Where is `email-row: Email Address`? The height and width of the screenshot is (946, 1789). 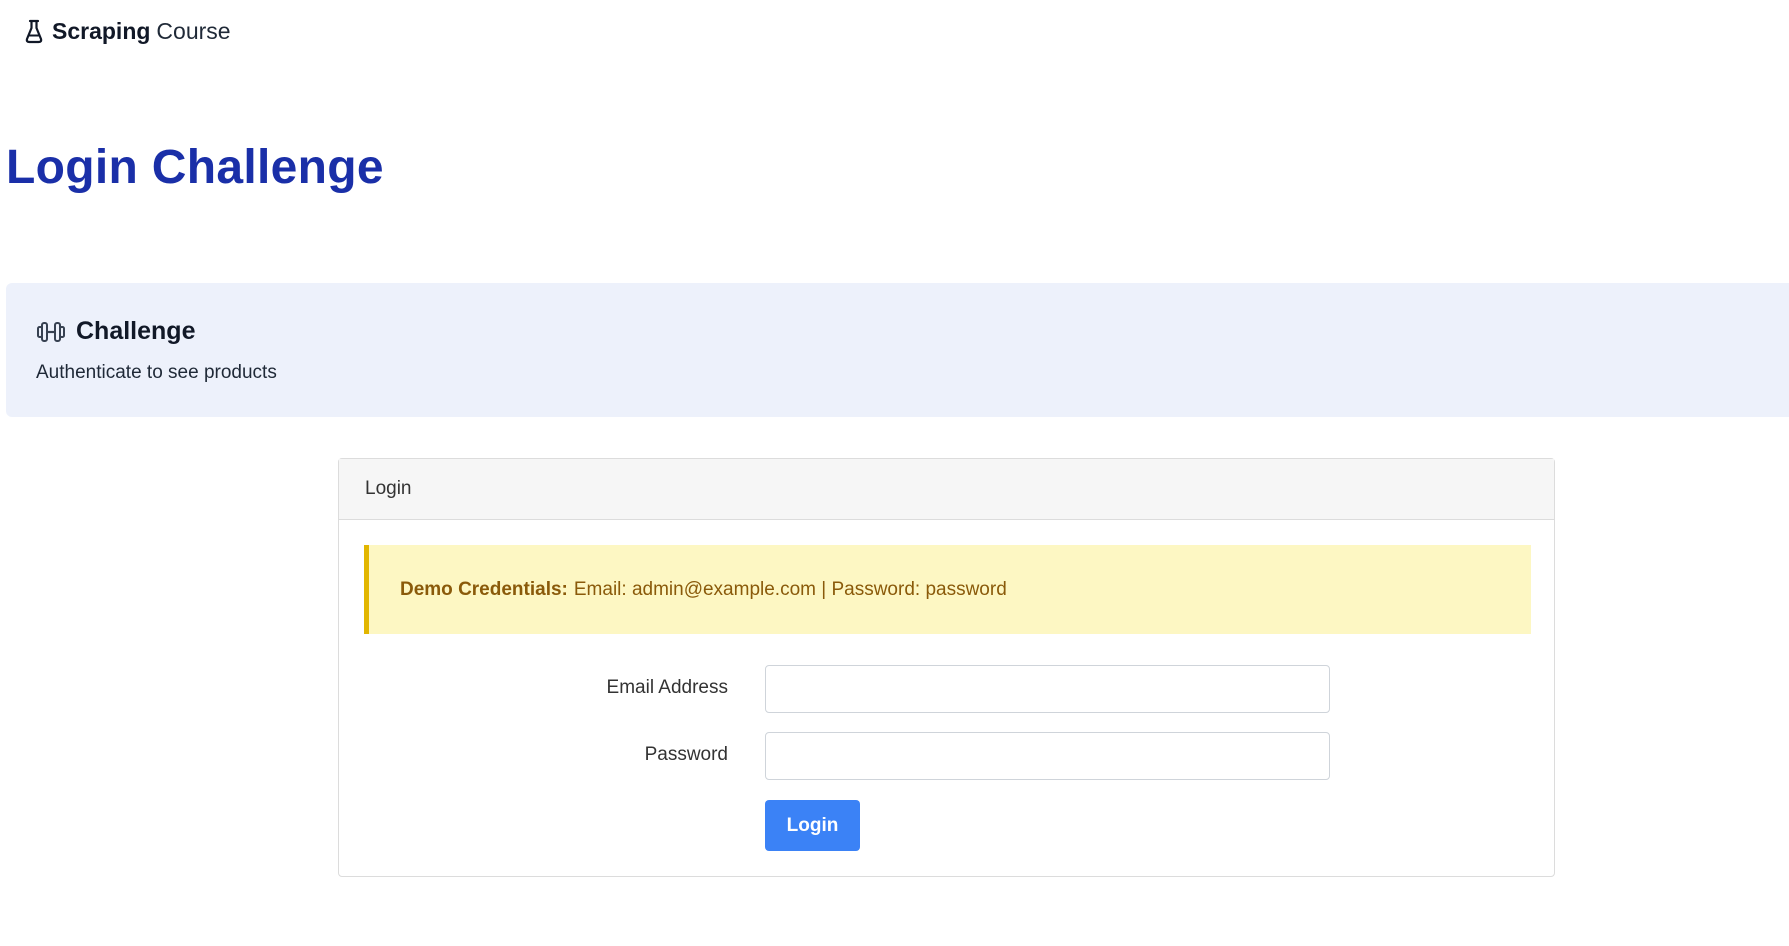 email-row: Email Address is located at coordinates (946, 689).